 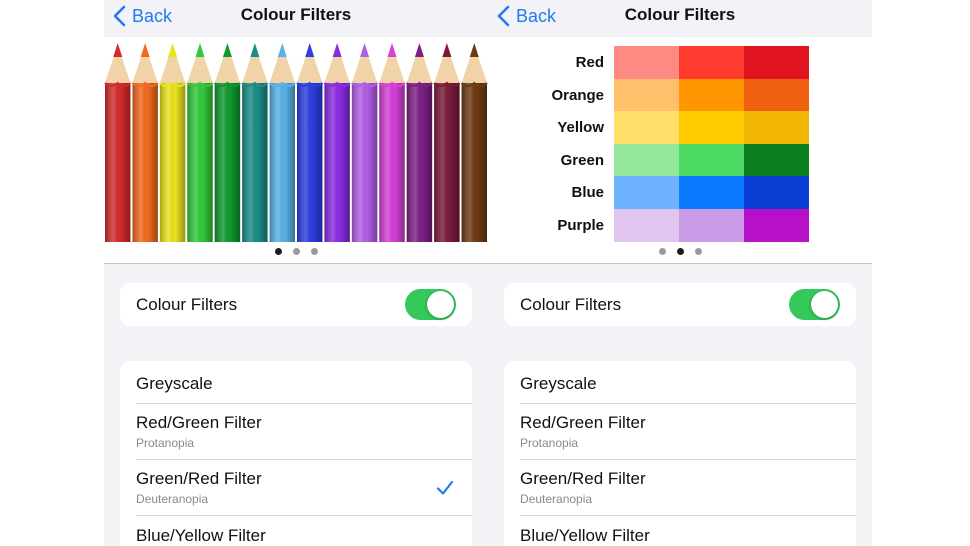 I want to click on swatch-row-red: Red, so click(x=680, y=62).